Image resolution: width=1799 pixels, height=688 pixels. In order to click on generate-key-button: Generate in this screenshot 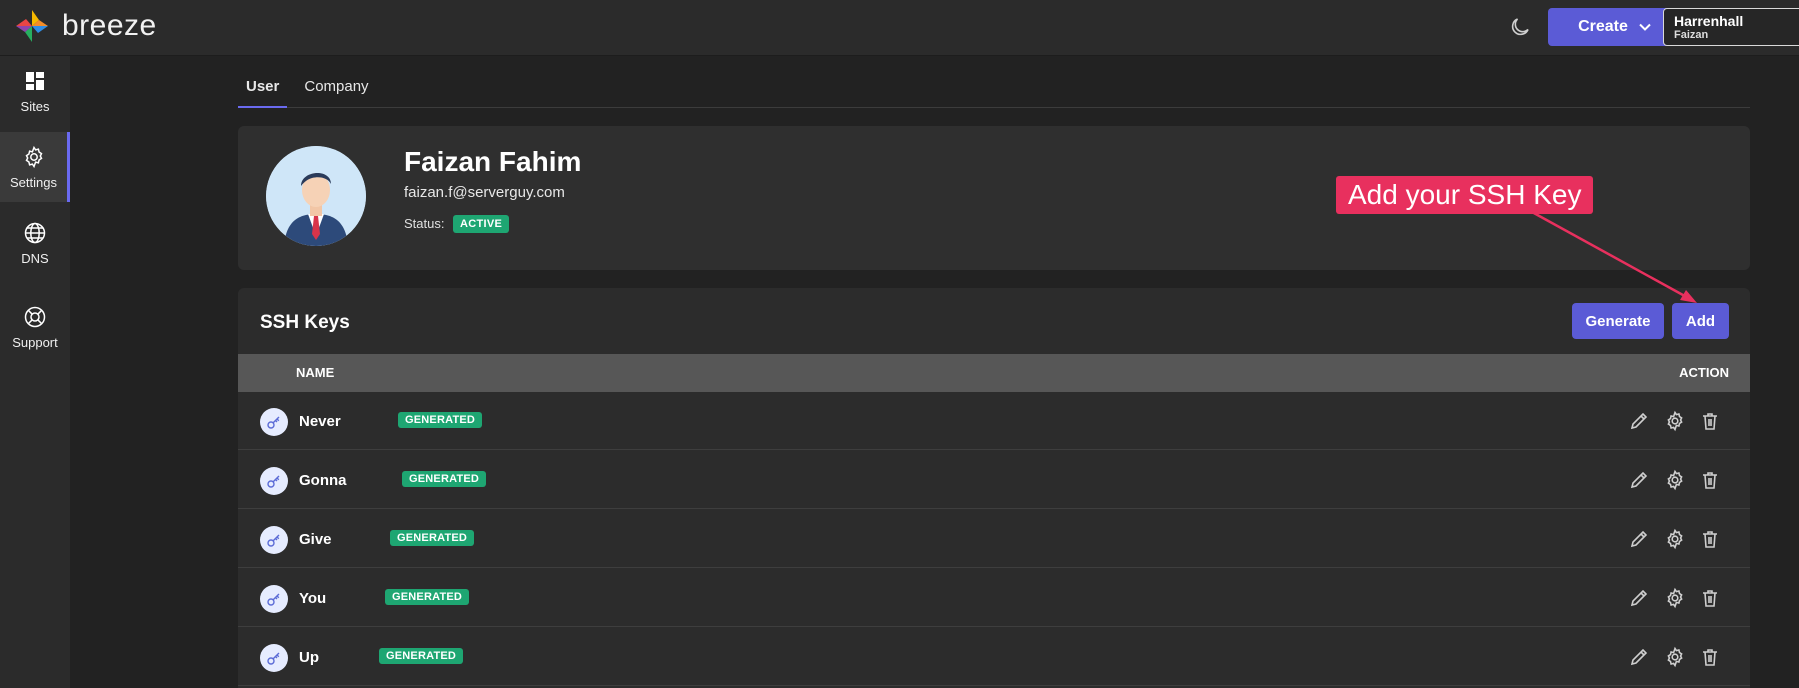, I will do `click(1618, 321)`.